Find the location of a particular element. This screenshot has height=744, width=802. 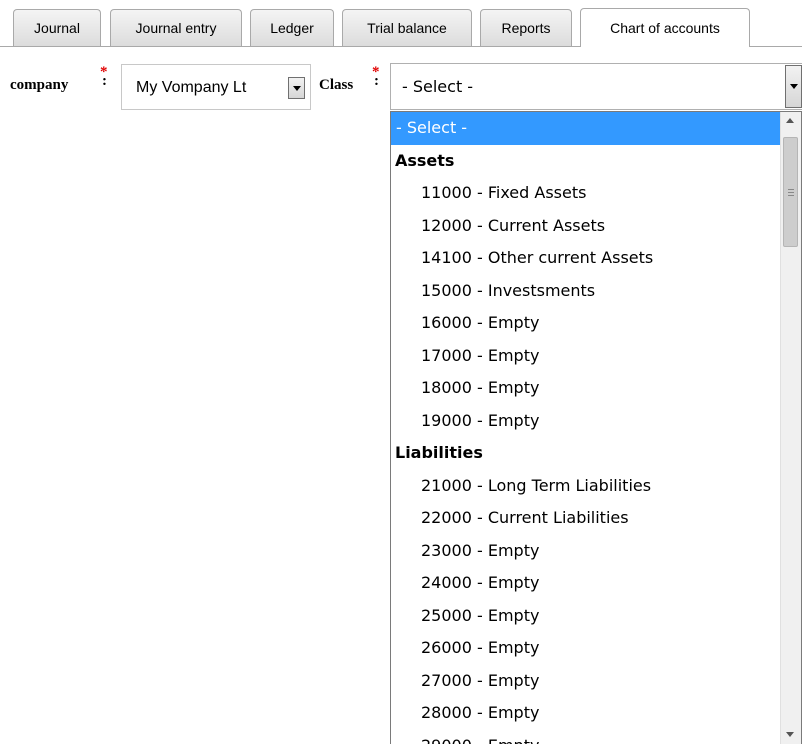

dropdown-option: 18000 - Empty is located at coordinates (586, 388).